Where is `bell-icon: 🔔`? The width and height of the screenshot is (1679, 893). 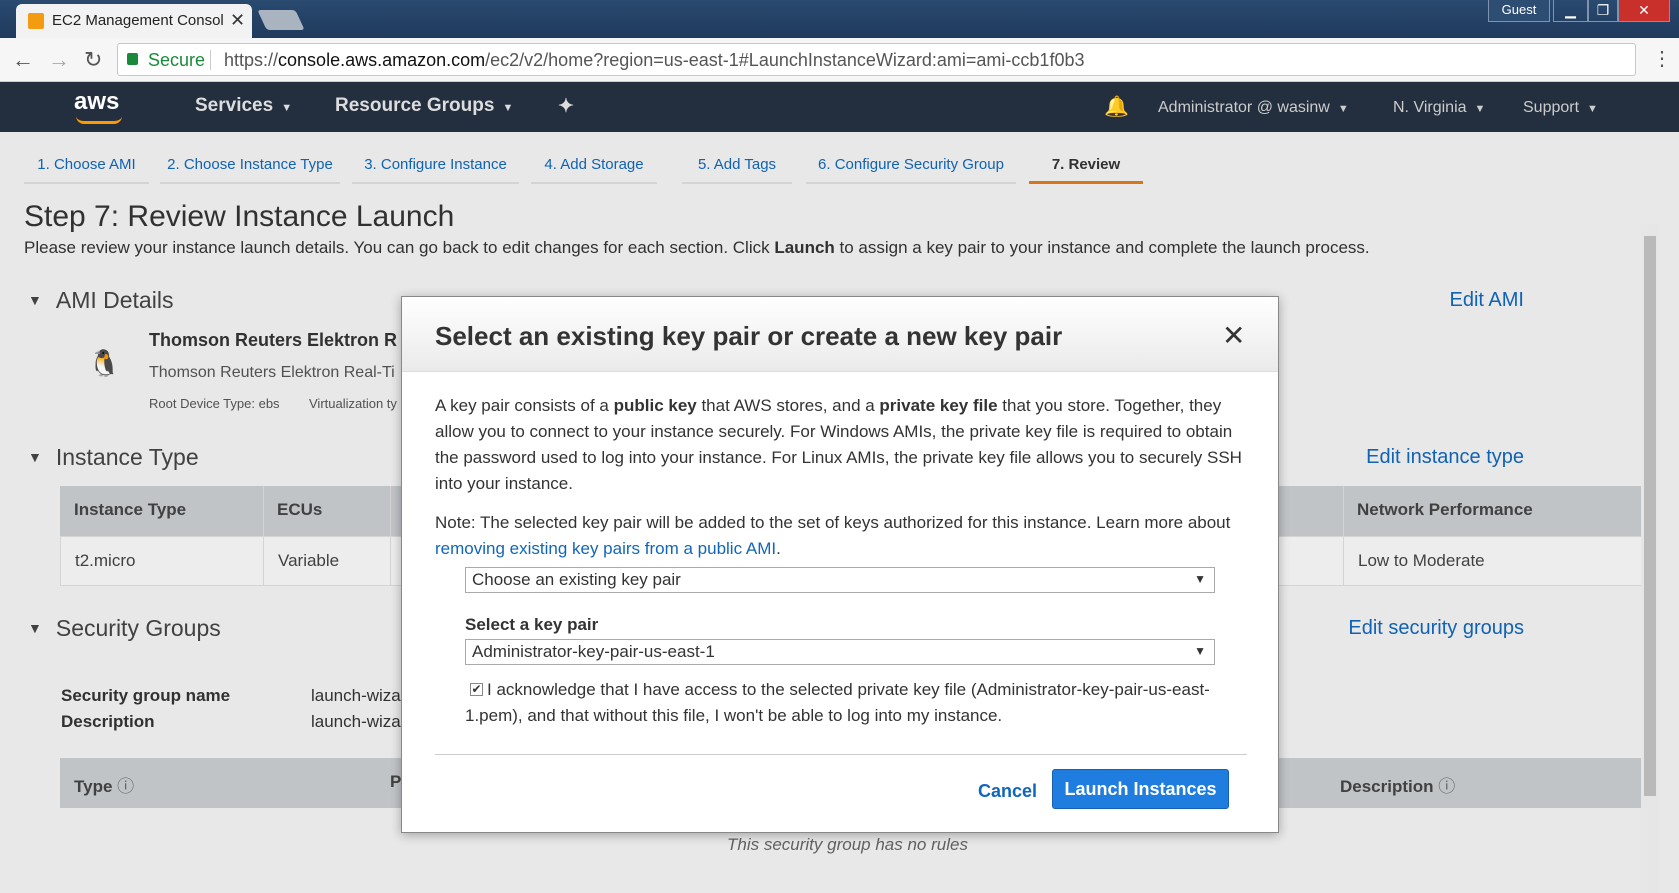
bell-icon: 🔔 is located at coordinates (1116, 106).